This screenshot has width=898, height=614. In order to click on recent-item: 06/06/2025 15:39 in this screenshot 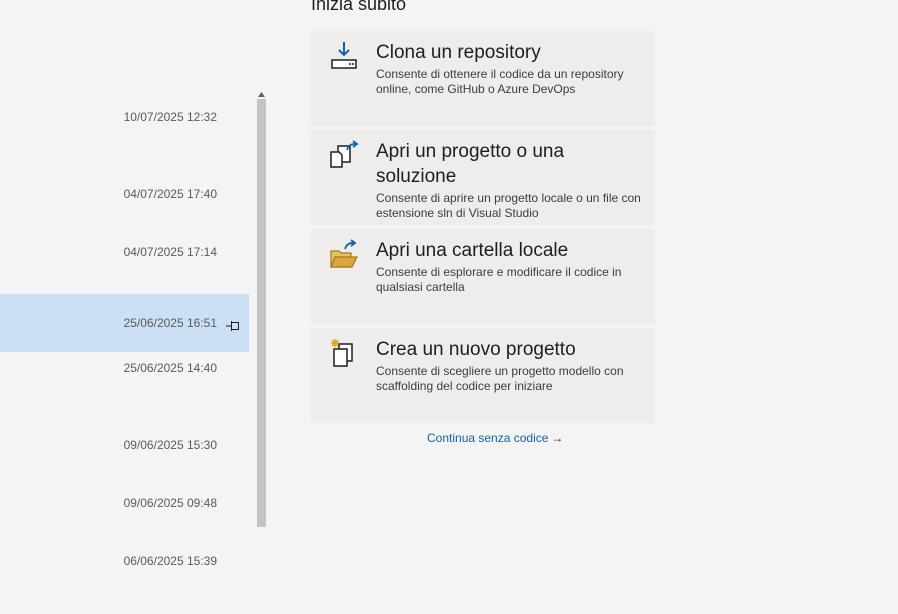, I will do `click(124, 561)`.